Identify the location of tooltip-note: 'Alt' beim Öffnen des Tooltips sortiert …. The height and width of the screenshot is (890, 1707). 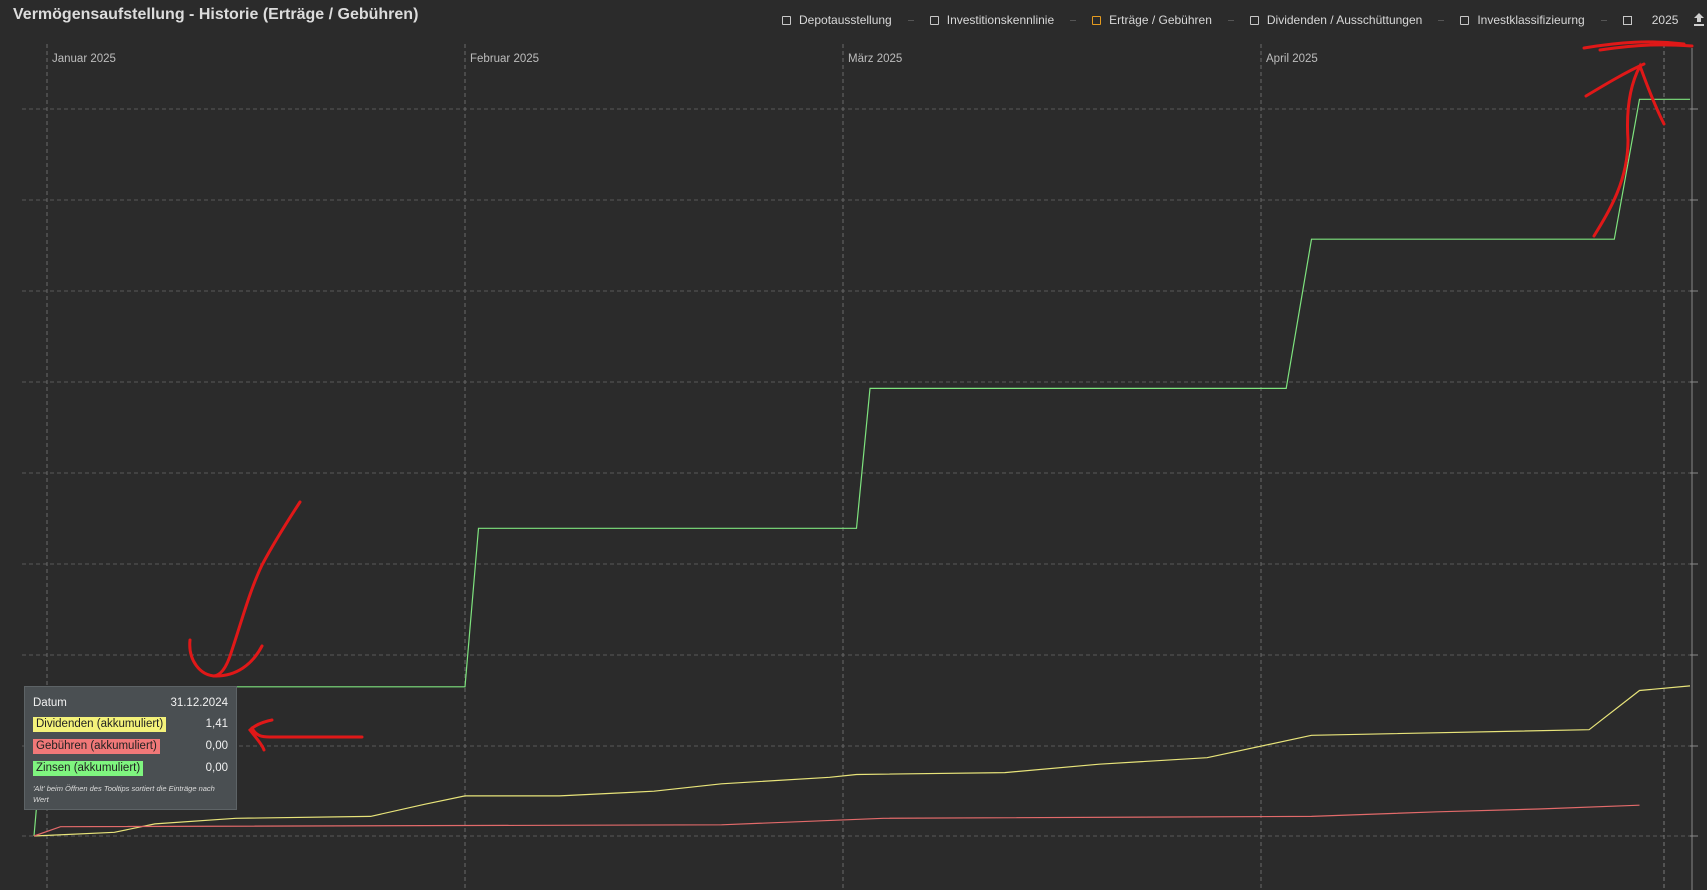
(124, 794).